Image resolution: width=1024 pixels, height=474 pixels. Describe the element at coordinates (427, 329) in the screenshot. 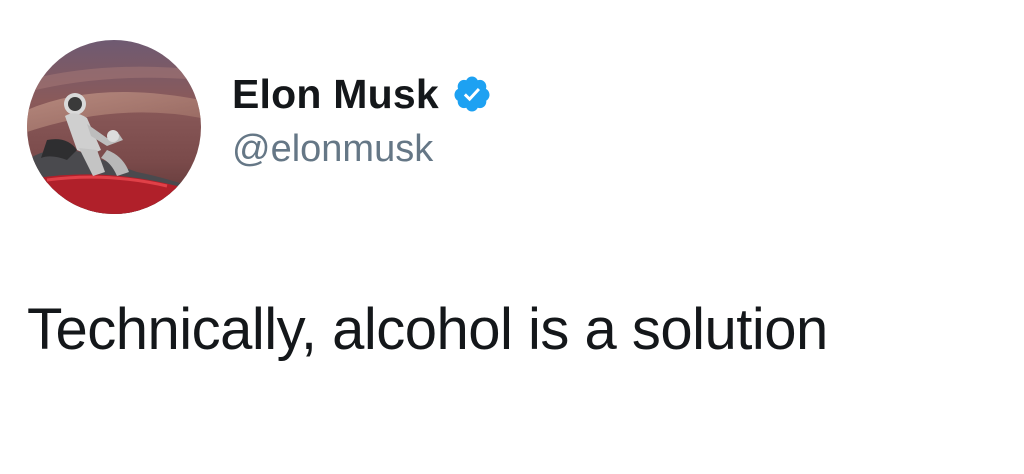

I see `tweet-text: Technically, alcohol is a solution` at that location.